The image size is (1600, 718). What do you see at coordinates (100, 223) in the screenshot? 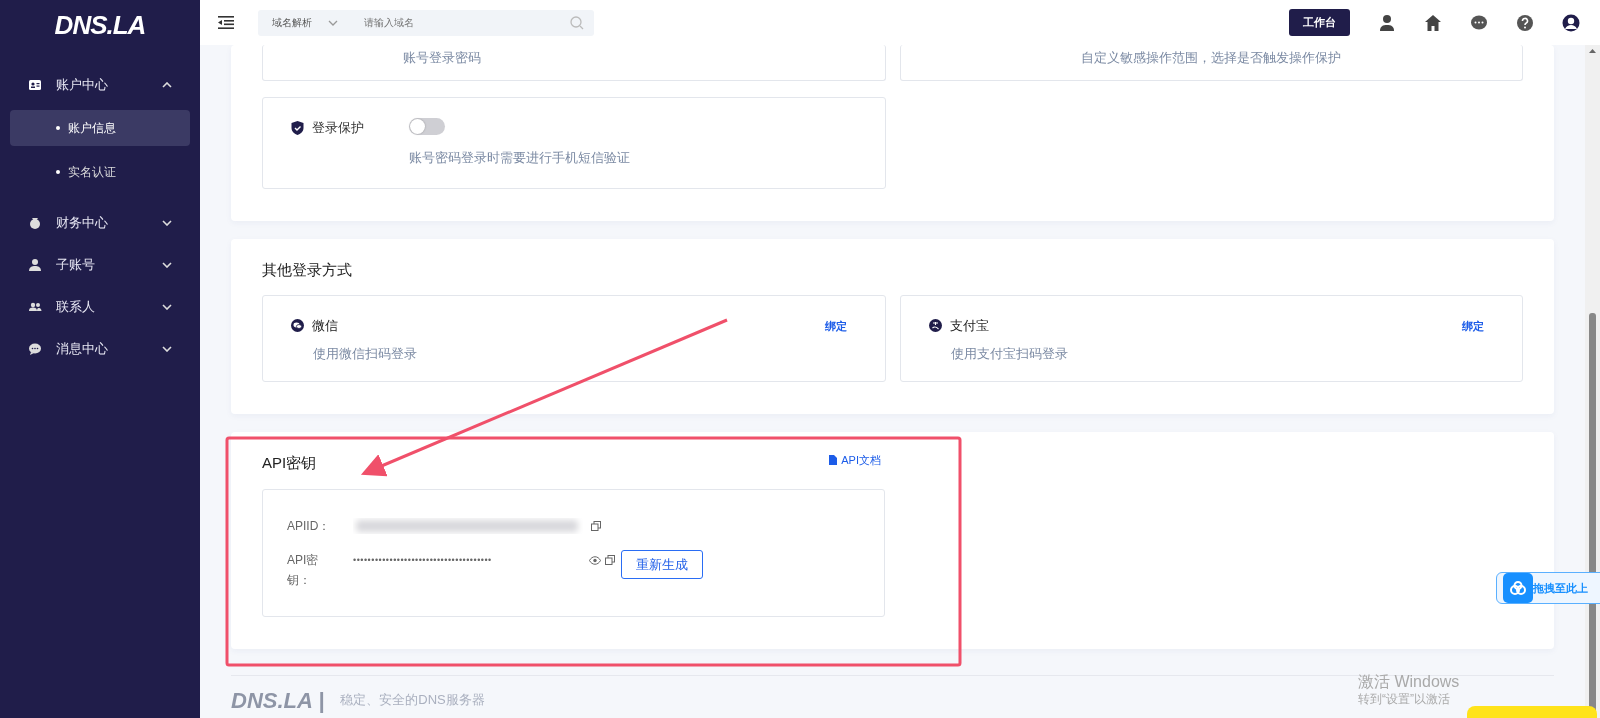
I see `sidebar-item: 财务中心` at bounding box center [100, 223].